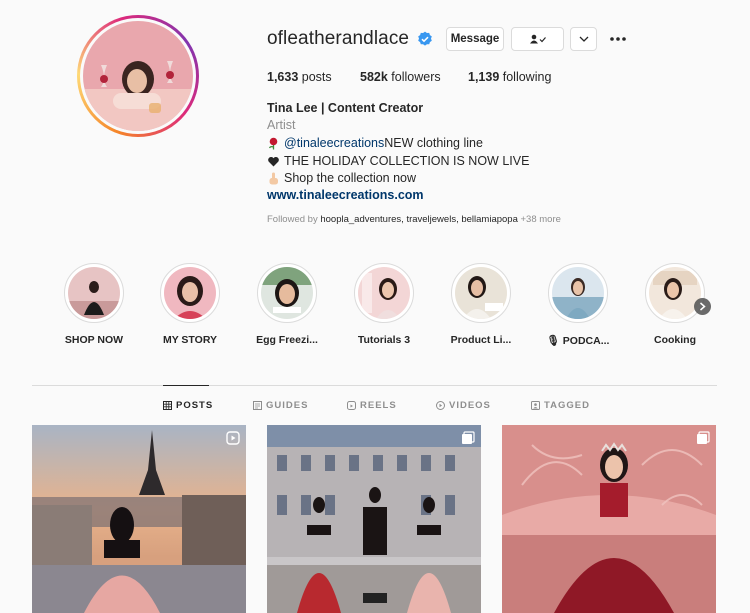 Image resolution: width=750 pixels, height=613 pixels. I want to click on grid-icon, so click(167, 405).